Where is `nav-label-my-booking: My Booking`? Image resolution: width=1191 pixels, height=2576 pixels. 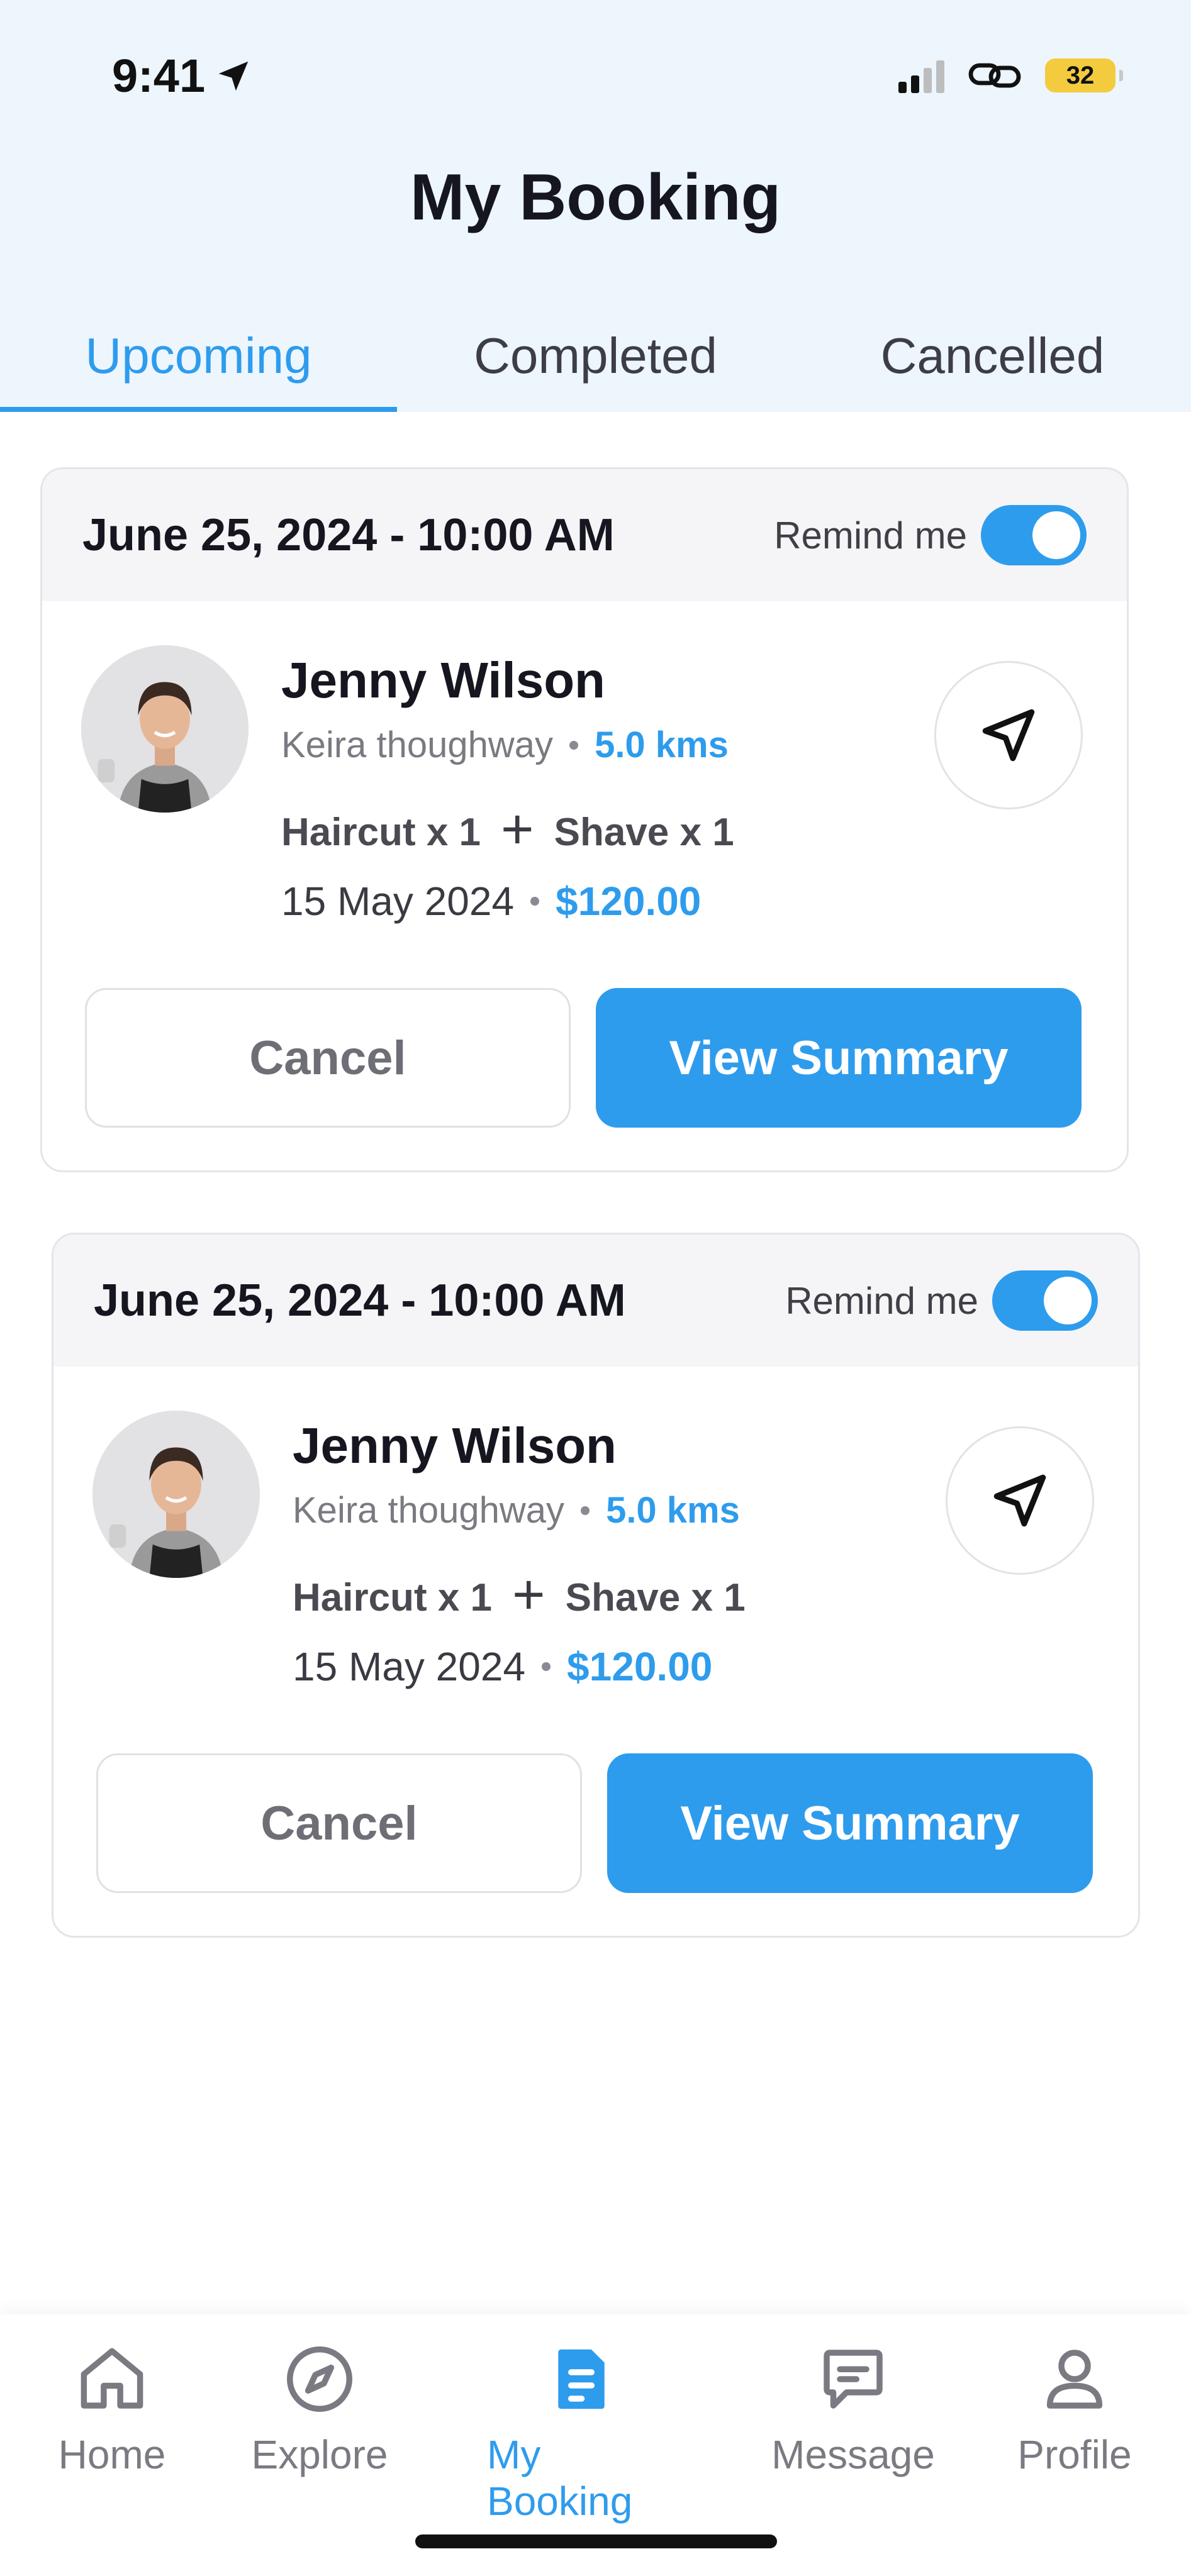 nav-label-my-booking: My Booking is located at coordinates (560, 2478).